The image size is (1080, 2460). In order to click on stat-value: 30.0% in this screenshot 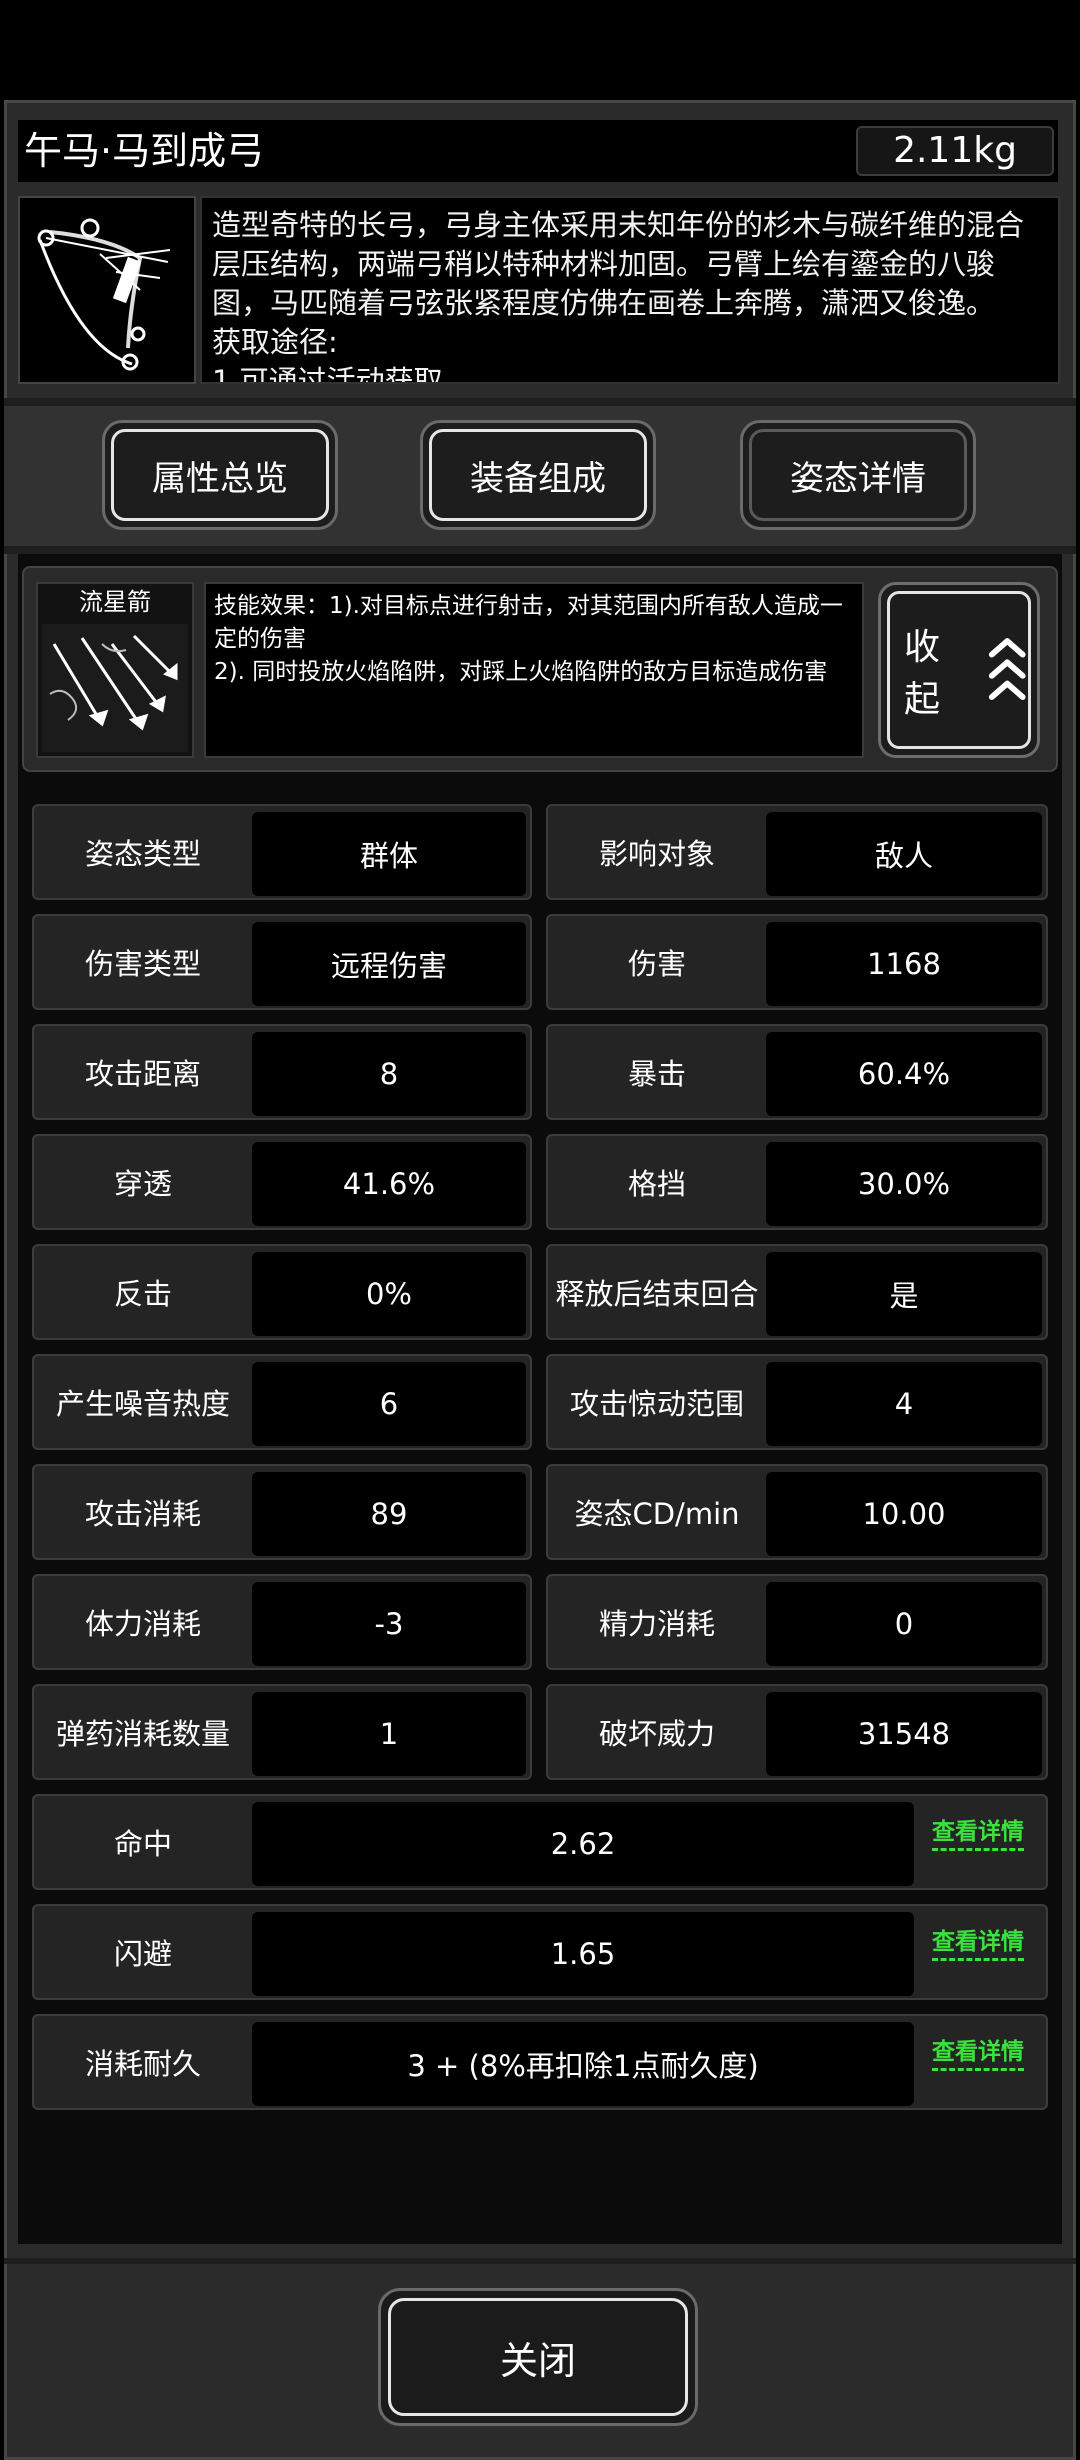, I will do `click(904, 1184)`.